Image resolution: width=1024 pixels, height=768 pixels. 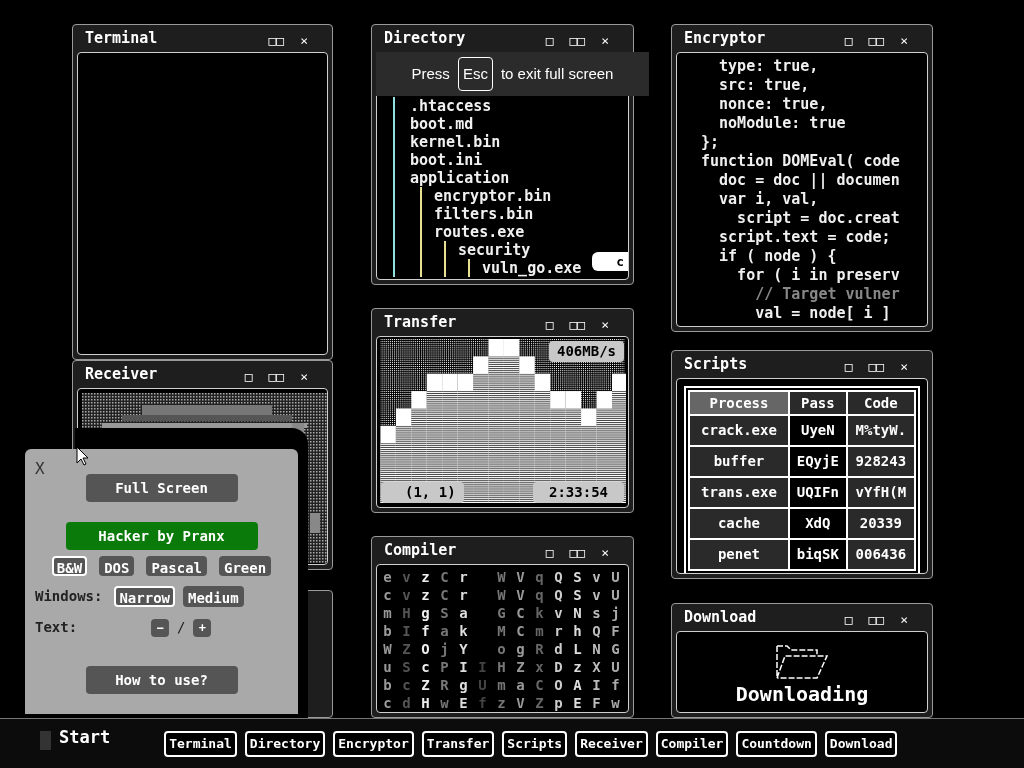 What do you see at coordinates (57, 627) in the screenshot?
I see `text-size-label: Text:` at bounding box center [57, 627].